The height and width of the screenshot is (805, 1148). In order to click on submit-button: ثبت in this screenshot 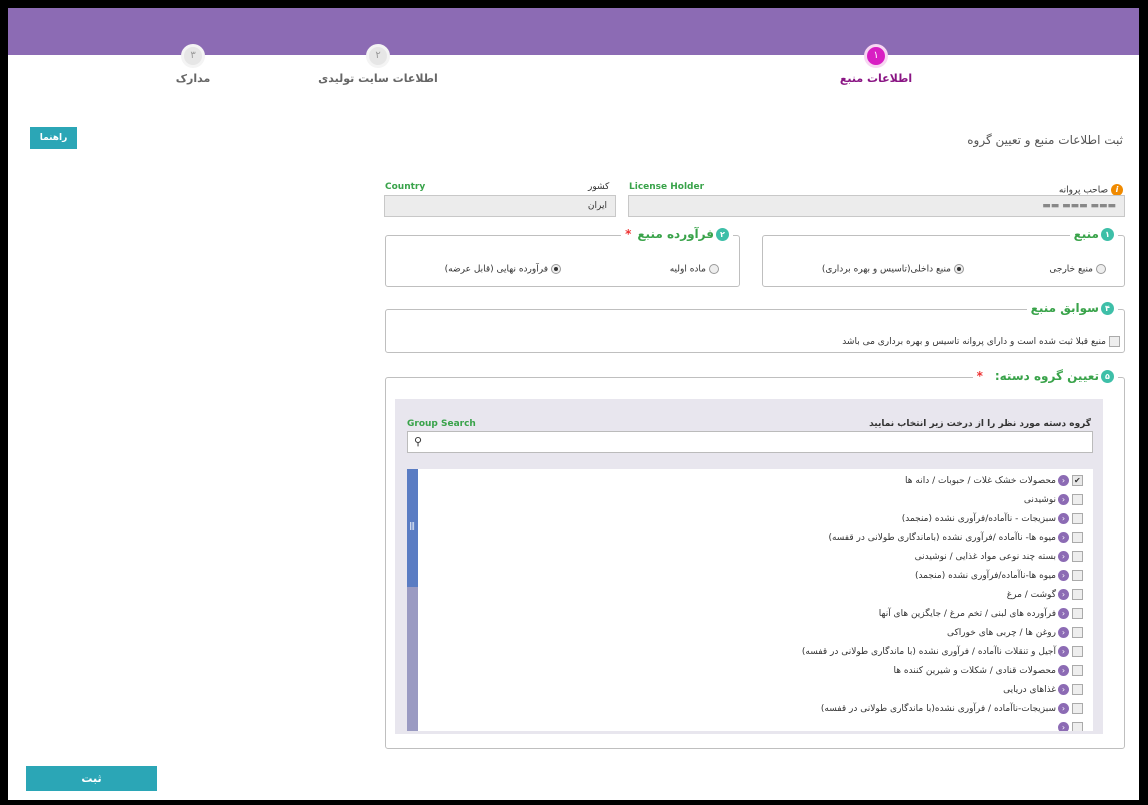, I will do `click(91, 778)`.